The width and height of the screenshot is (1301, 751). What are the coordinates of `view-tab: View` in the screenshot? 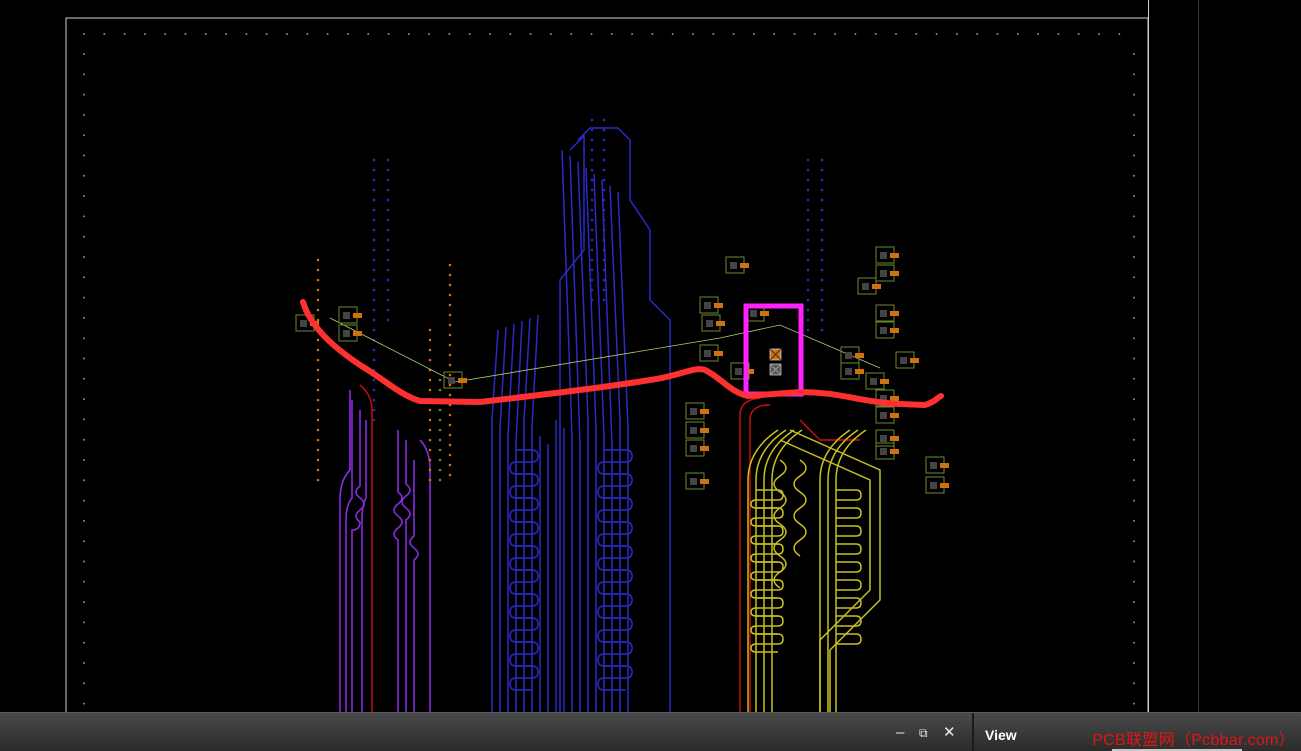 It's located at (1001, 735).